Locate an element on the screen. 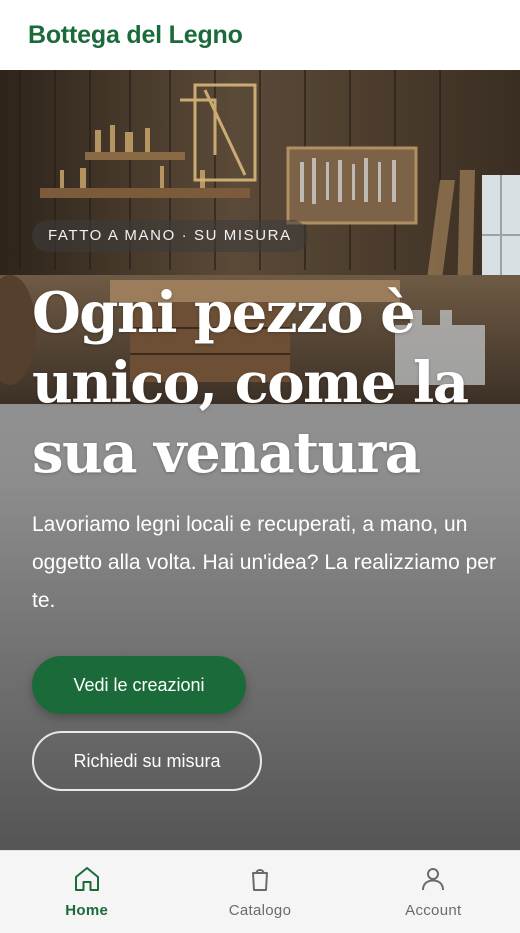 Image resolution: width=520 pixels, height=933 pixels. tab-catalogo-label: Catalogo is located at coordinates (260, 910).